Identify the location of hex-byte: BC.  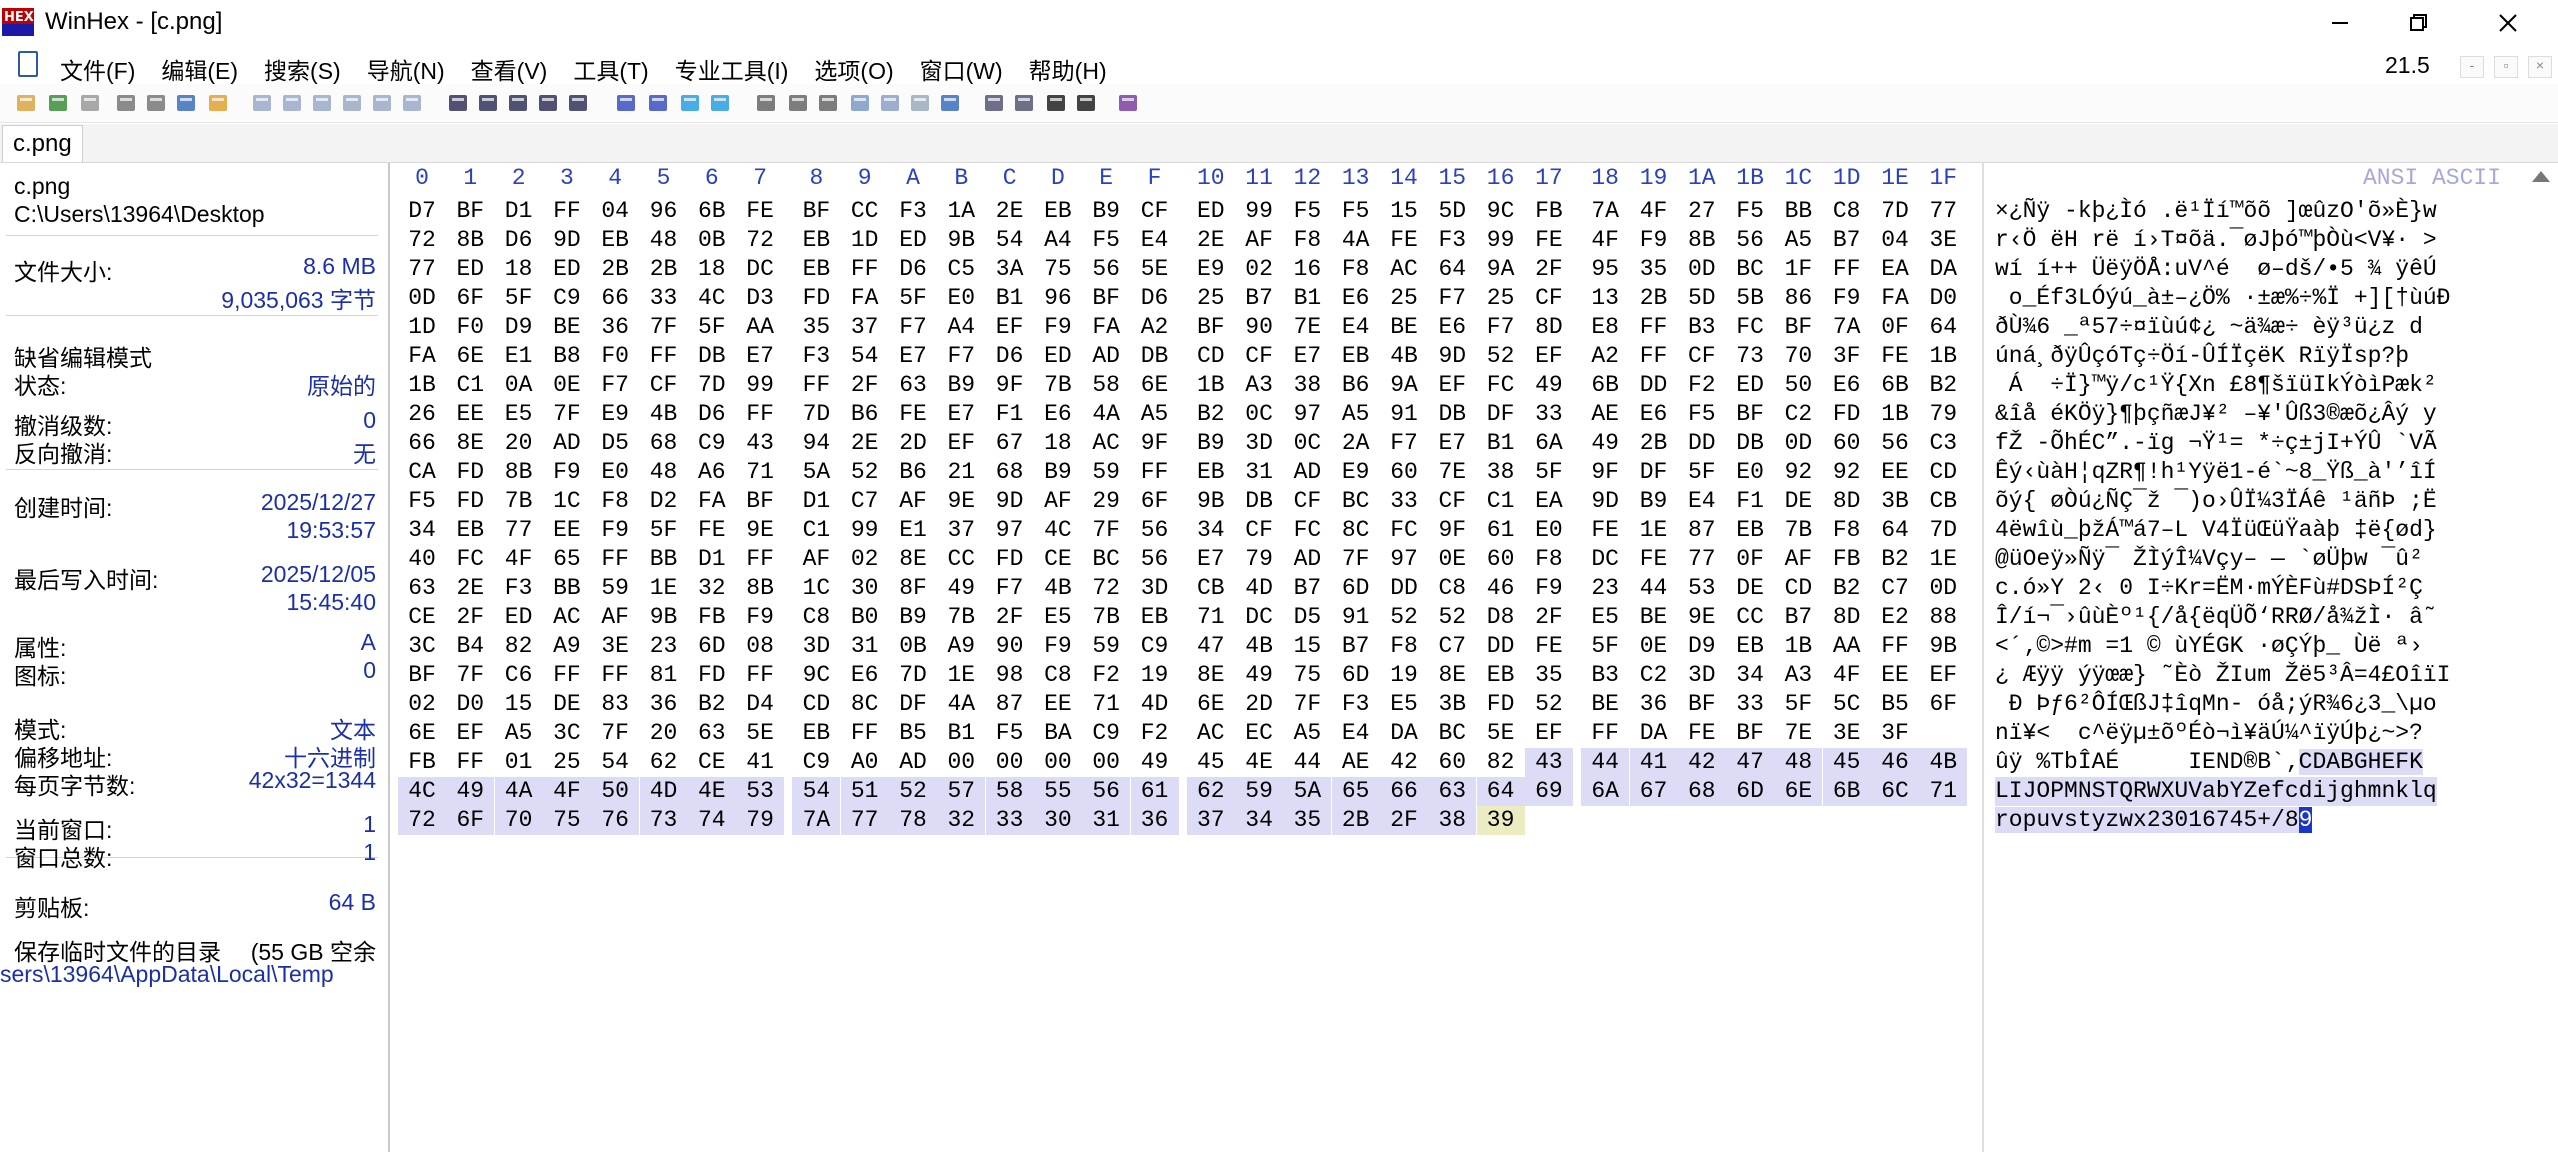
(1452, 733).